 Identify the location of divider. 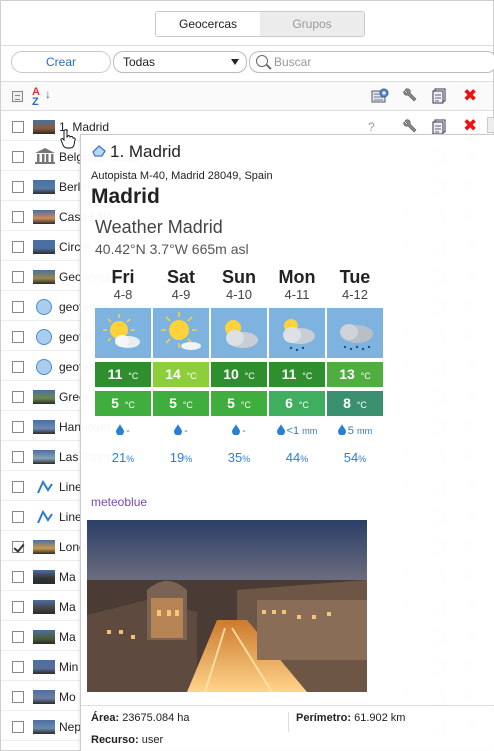
(247, 45).